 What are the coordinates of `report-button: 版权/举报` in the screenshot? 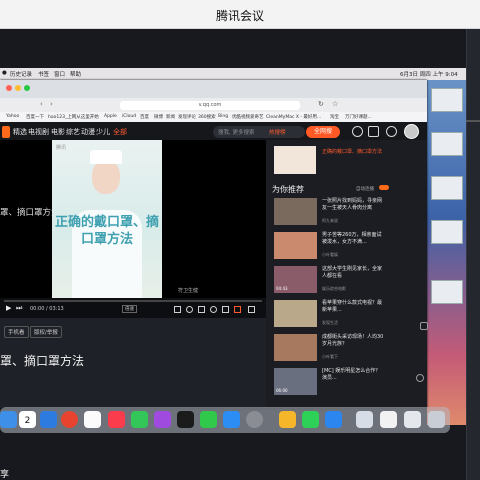 It's located at (46, 332).